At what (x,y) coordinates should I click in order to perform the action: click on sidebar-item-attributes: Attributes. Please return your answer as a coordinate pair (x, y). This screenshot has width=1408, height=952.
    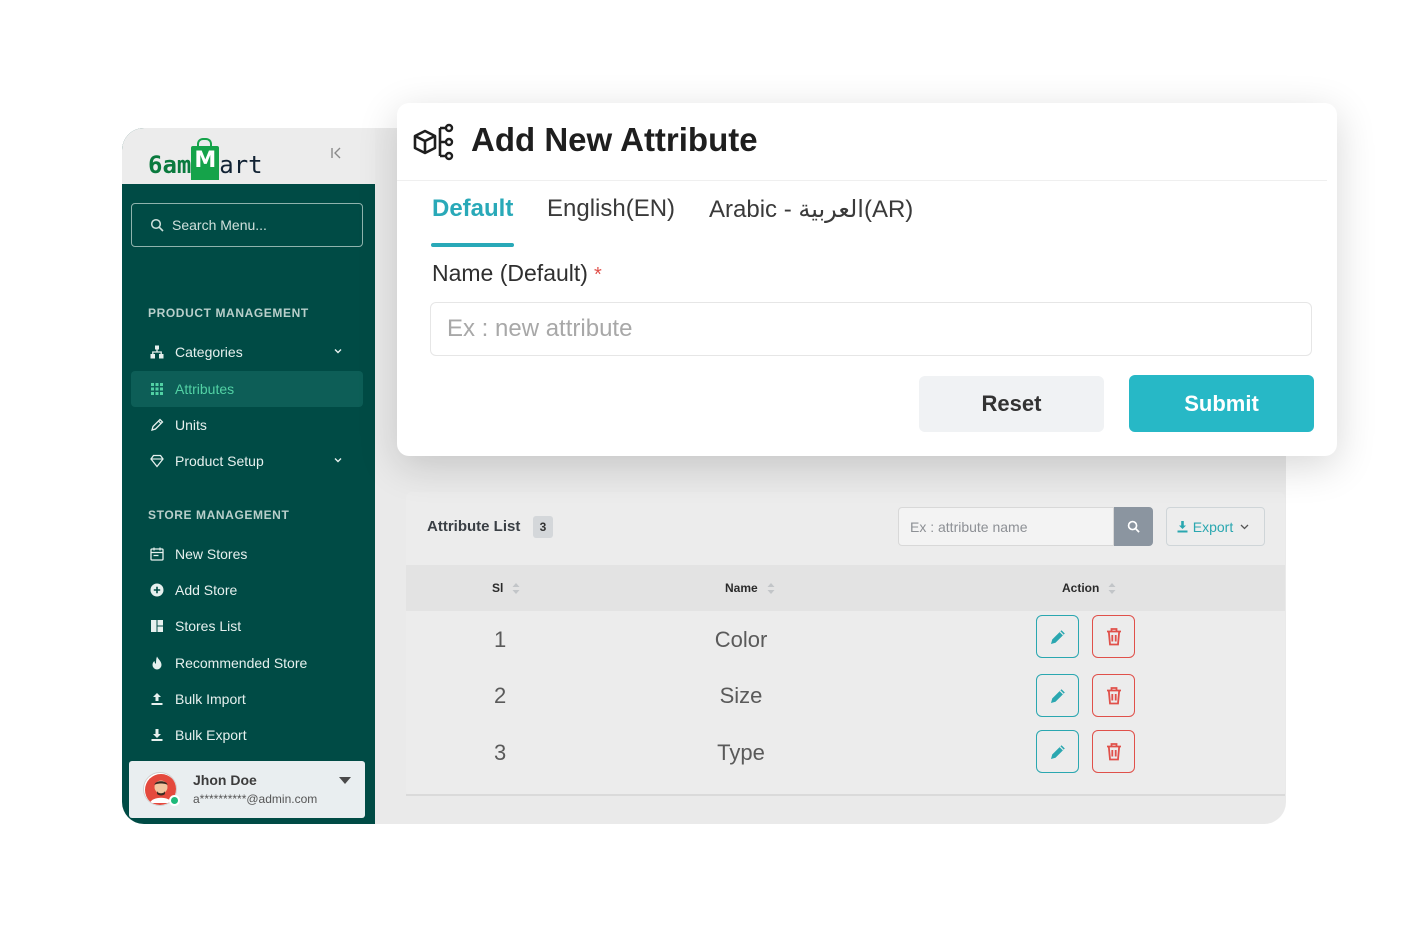
    Looking at the image, I should click on (247, 389).